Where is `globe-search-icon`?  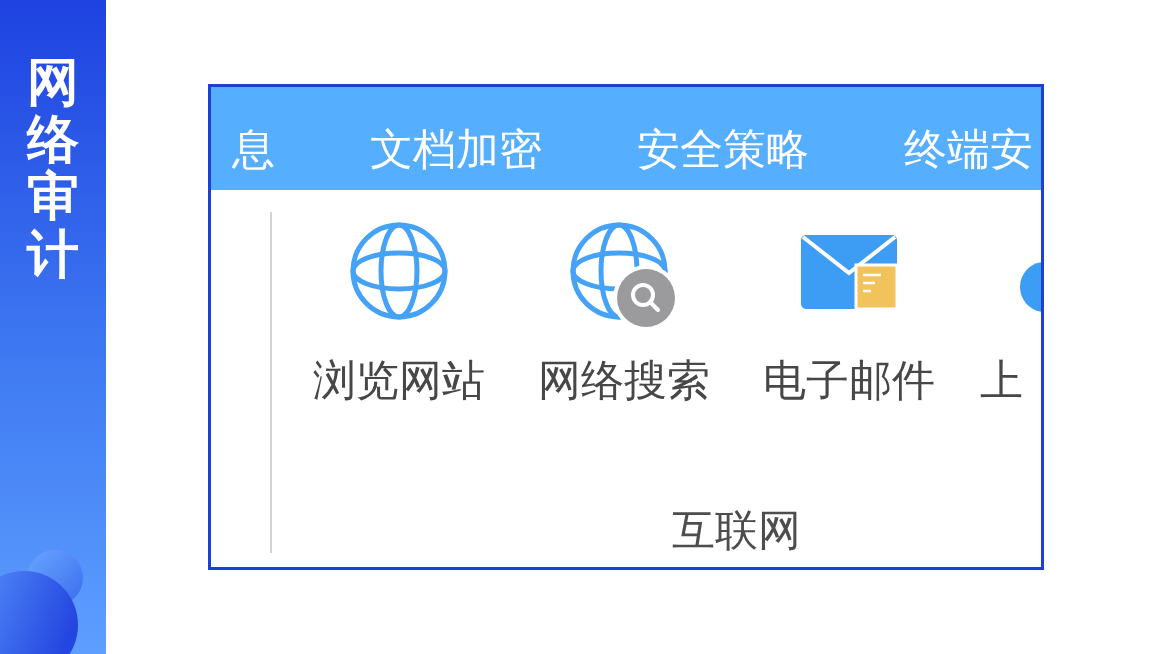
globe-search-icon is located at coordinates (623, 276).